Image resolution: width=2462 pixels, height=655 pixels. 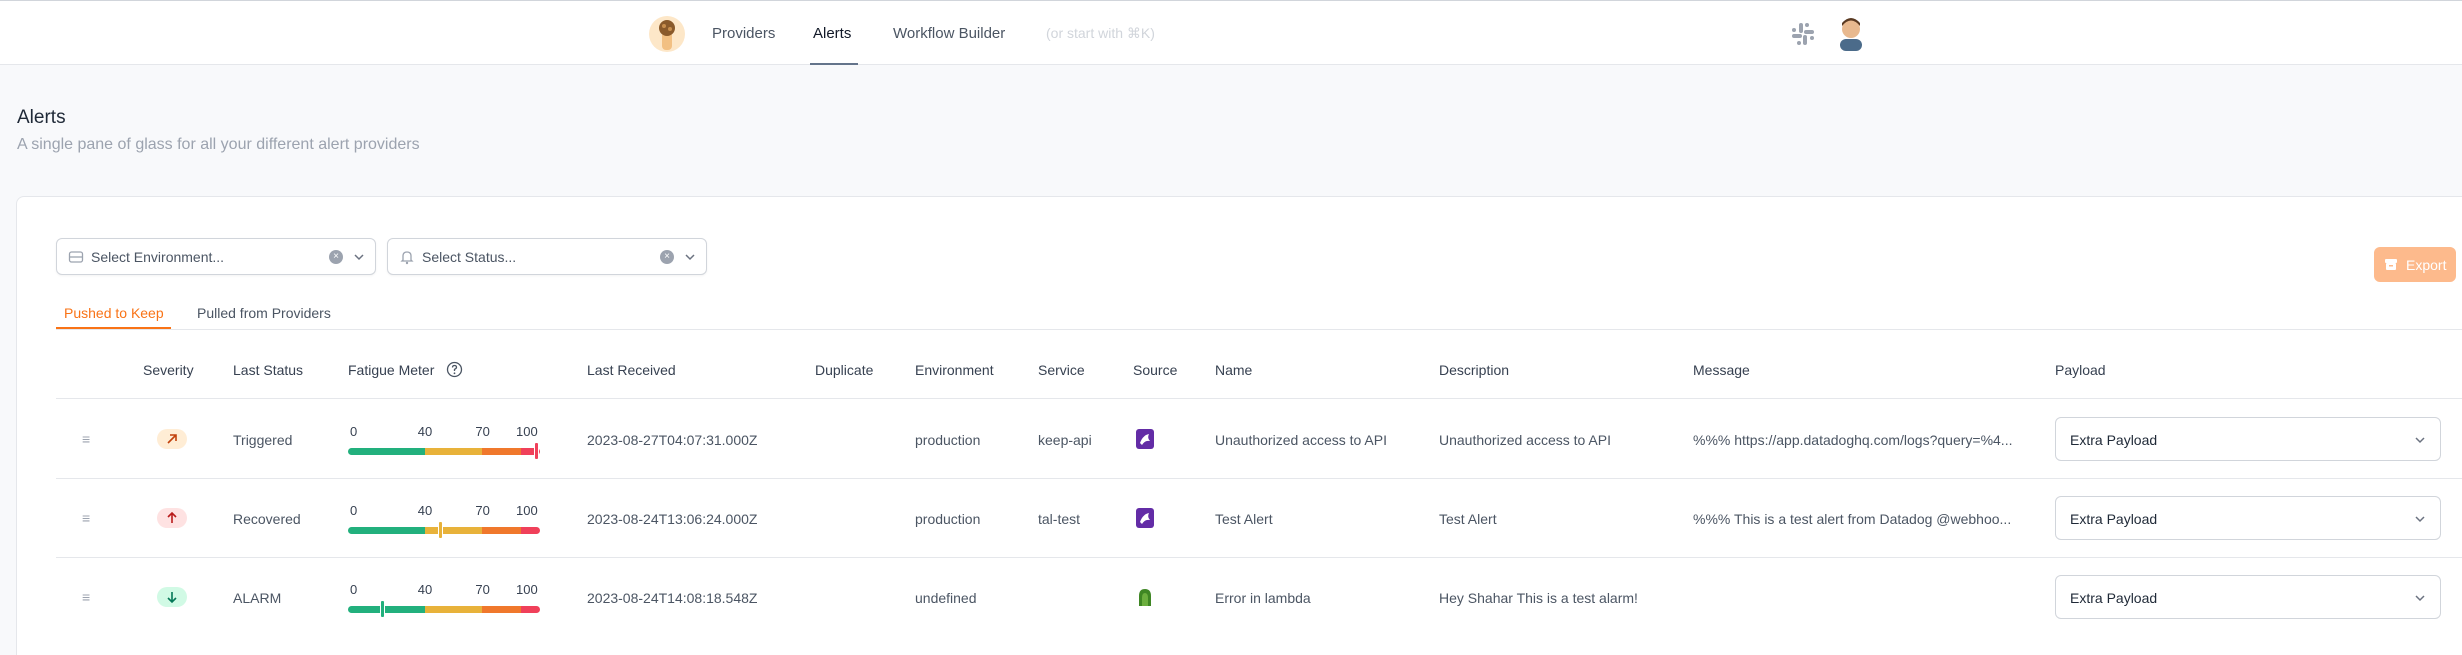 I want to click on environment-select: Select Environment... ×, so click(x=216, y=256).